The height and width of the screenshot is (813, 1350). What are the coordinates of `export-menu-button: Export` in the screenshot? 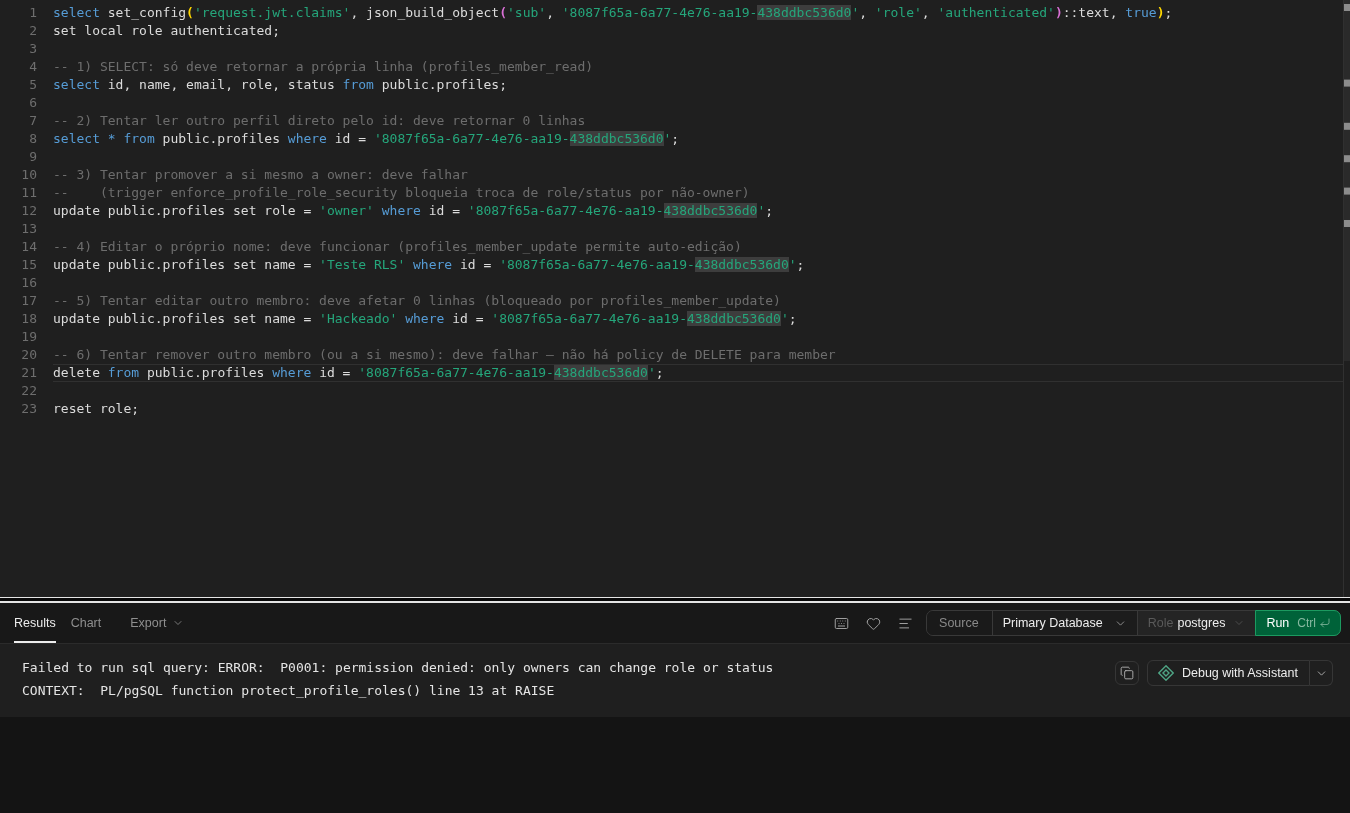 It's located at (157, 623).